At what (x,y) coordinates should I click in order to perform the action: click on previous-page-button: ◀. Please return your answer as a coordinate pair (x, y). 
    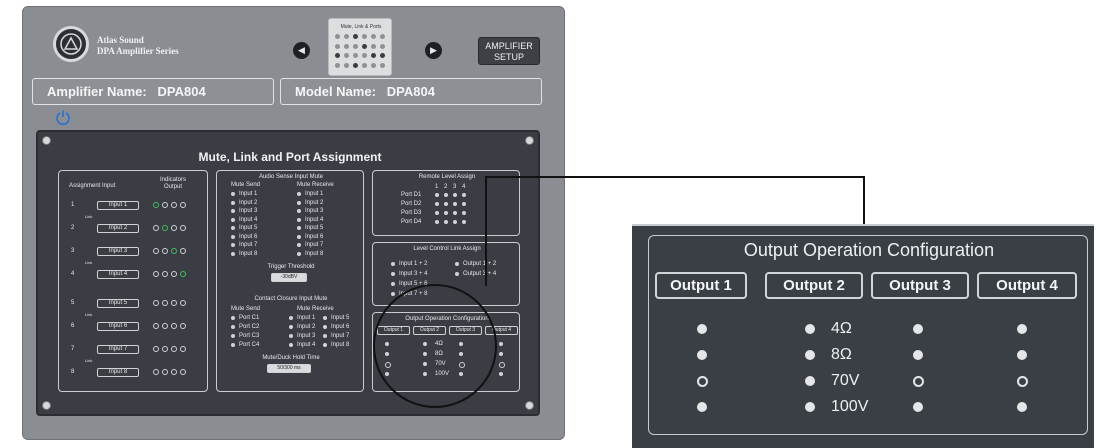
    Looking at the image, I should click on (301, 50).